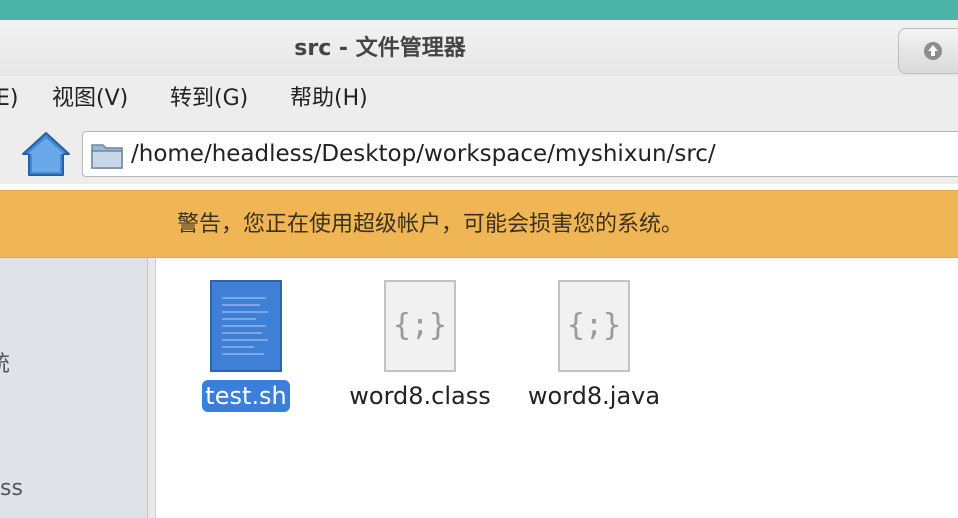 This screenshot has width=958, height=518. Describe the element at coordinates (74, 388) in the screenshot. I see `sidebar: 统 ss` at that location.